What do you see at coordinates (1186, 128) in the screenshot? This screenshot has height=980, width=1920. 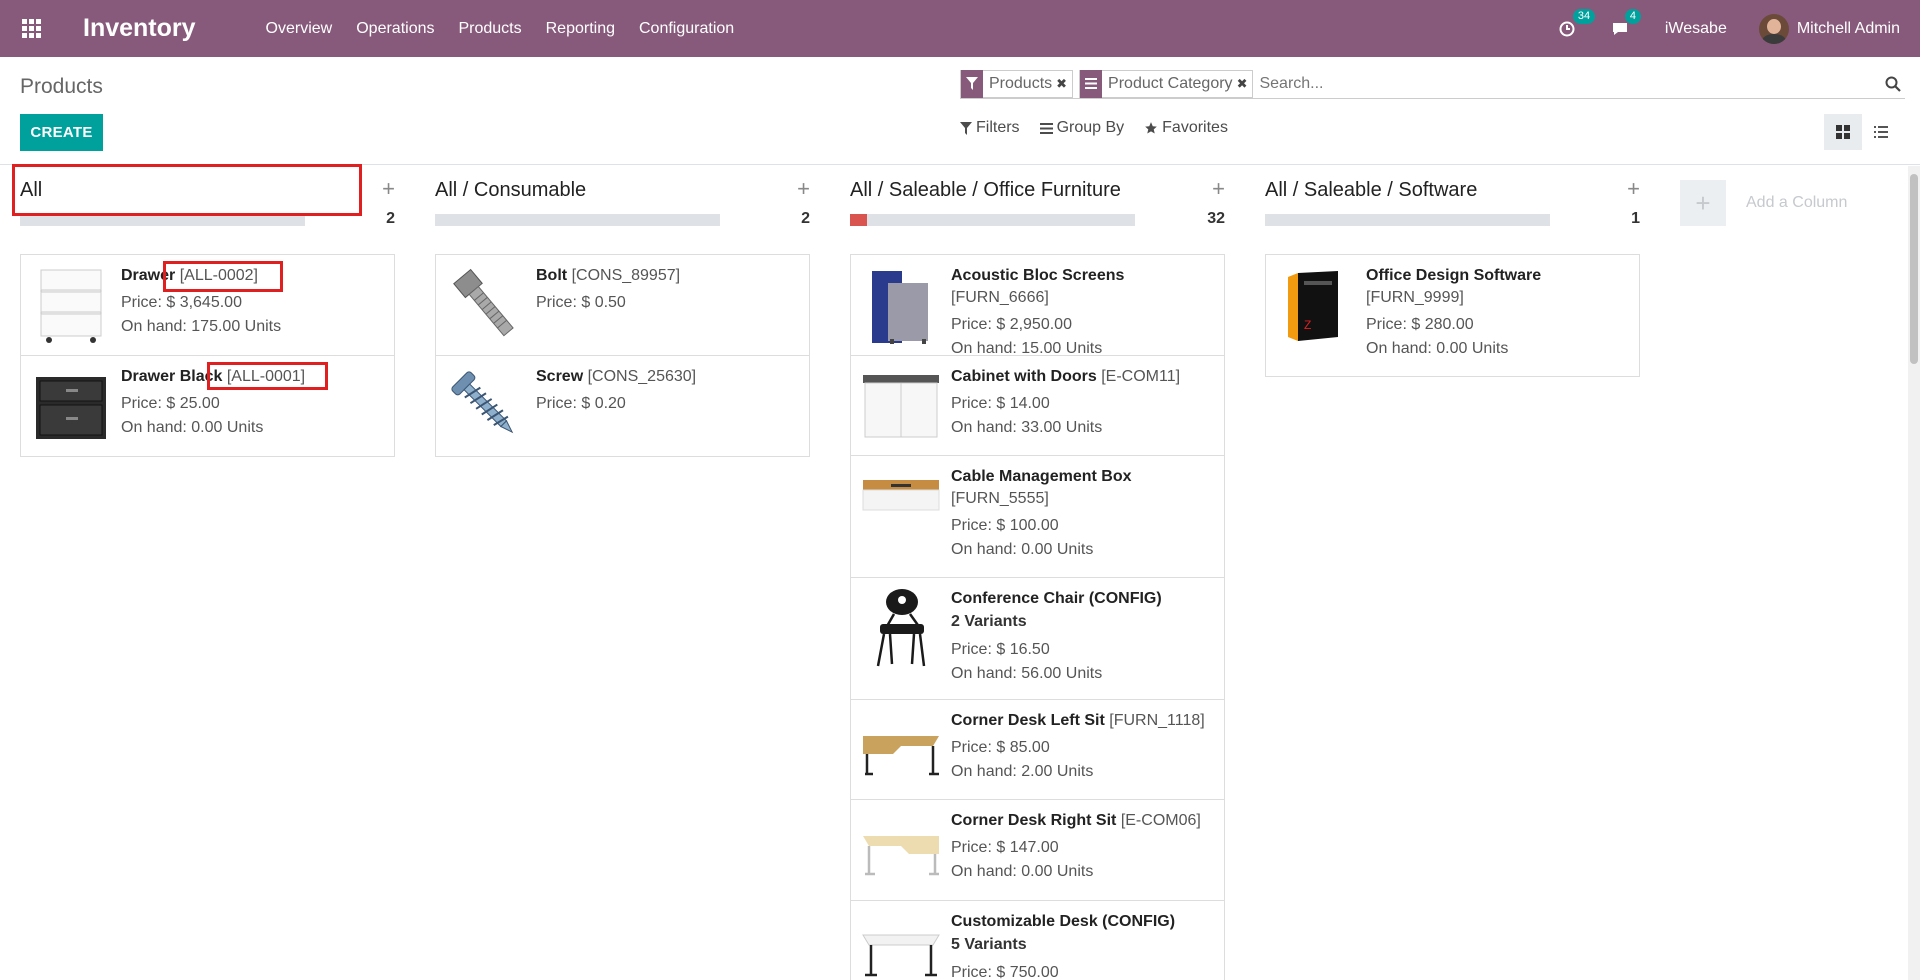 I see `favorites-button: Favorites` at bounding box center [1186, 128].